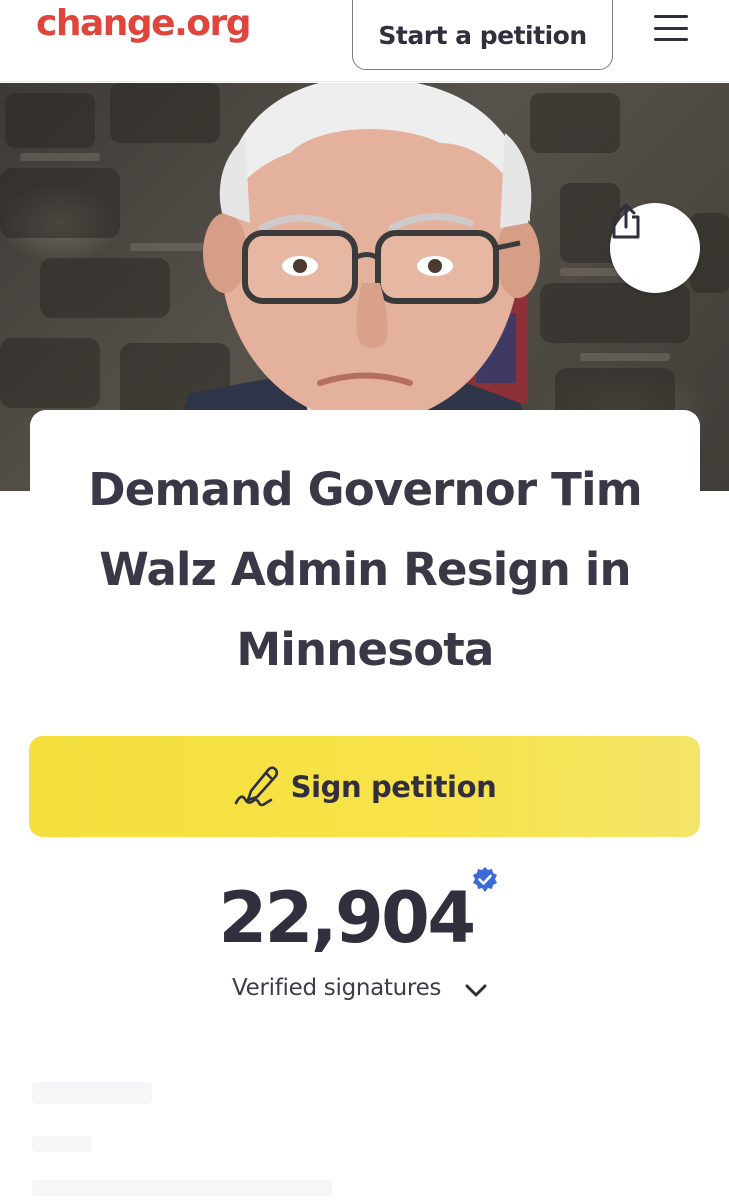  I want to click on hamburger-menu-icon, so click(671, 28).